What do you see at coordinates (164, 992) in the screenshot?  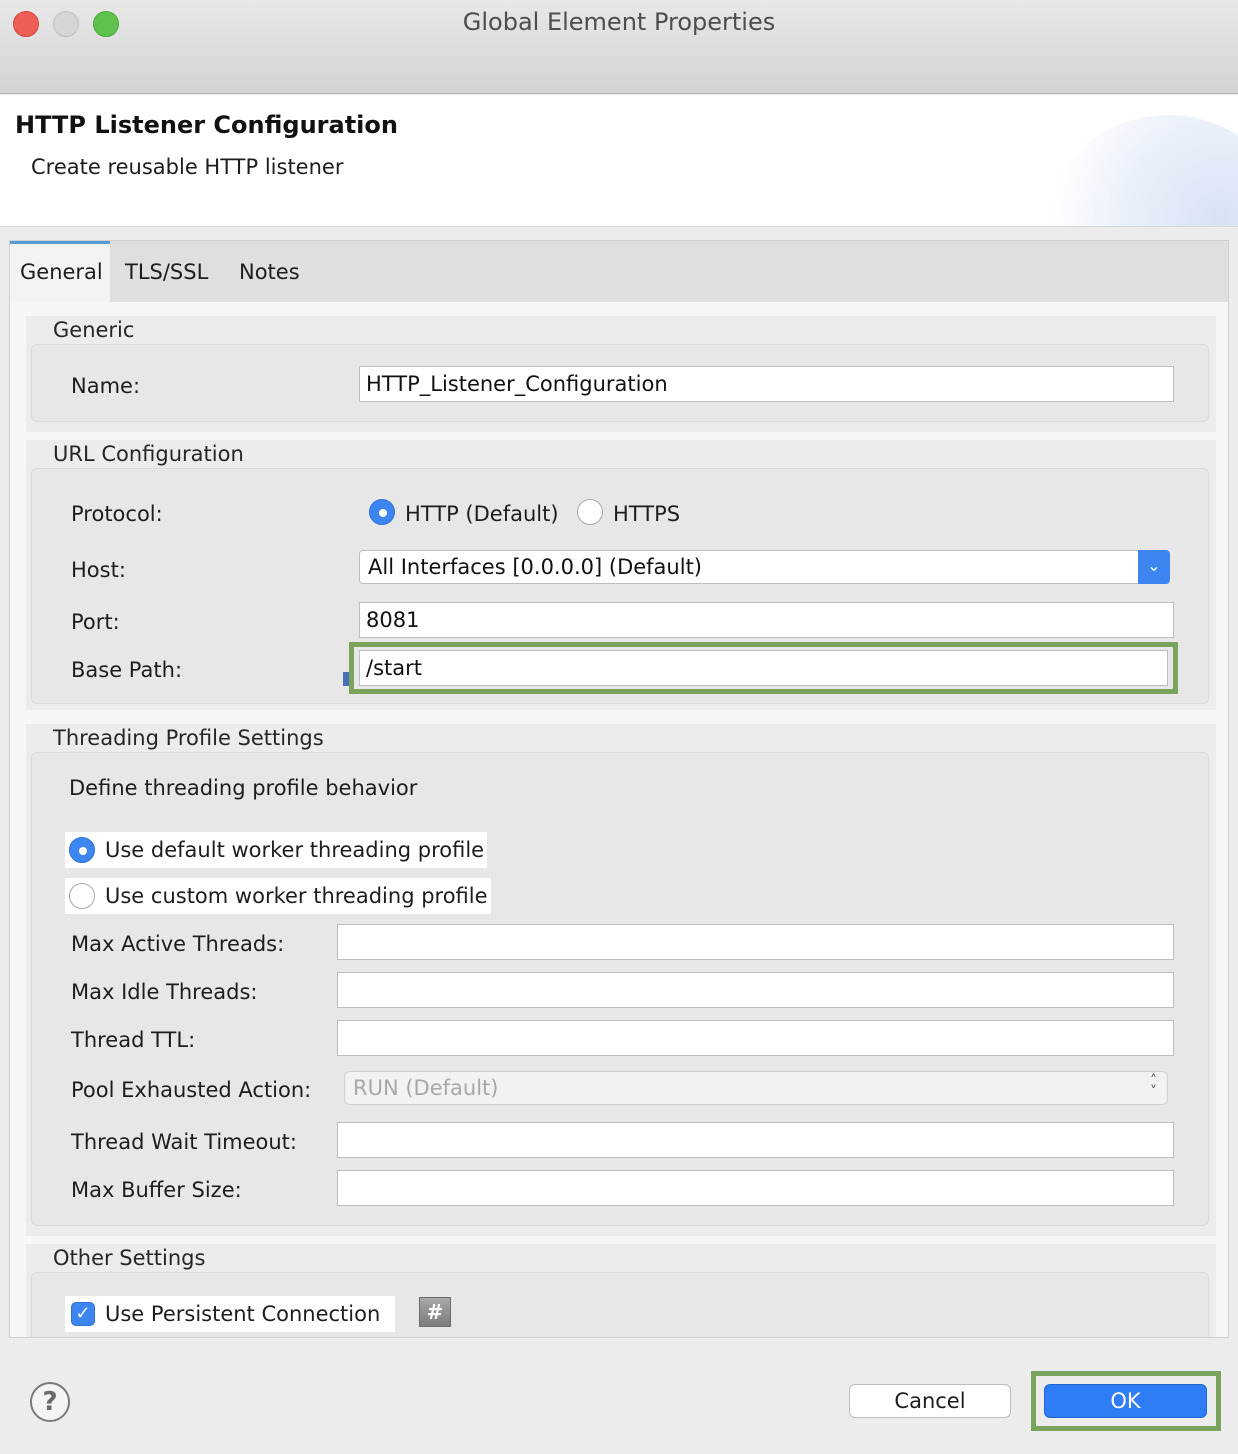 I see `max-idle-threads-label: Max Idle Threads:` at bounding box center [164, 992].